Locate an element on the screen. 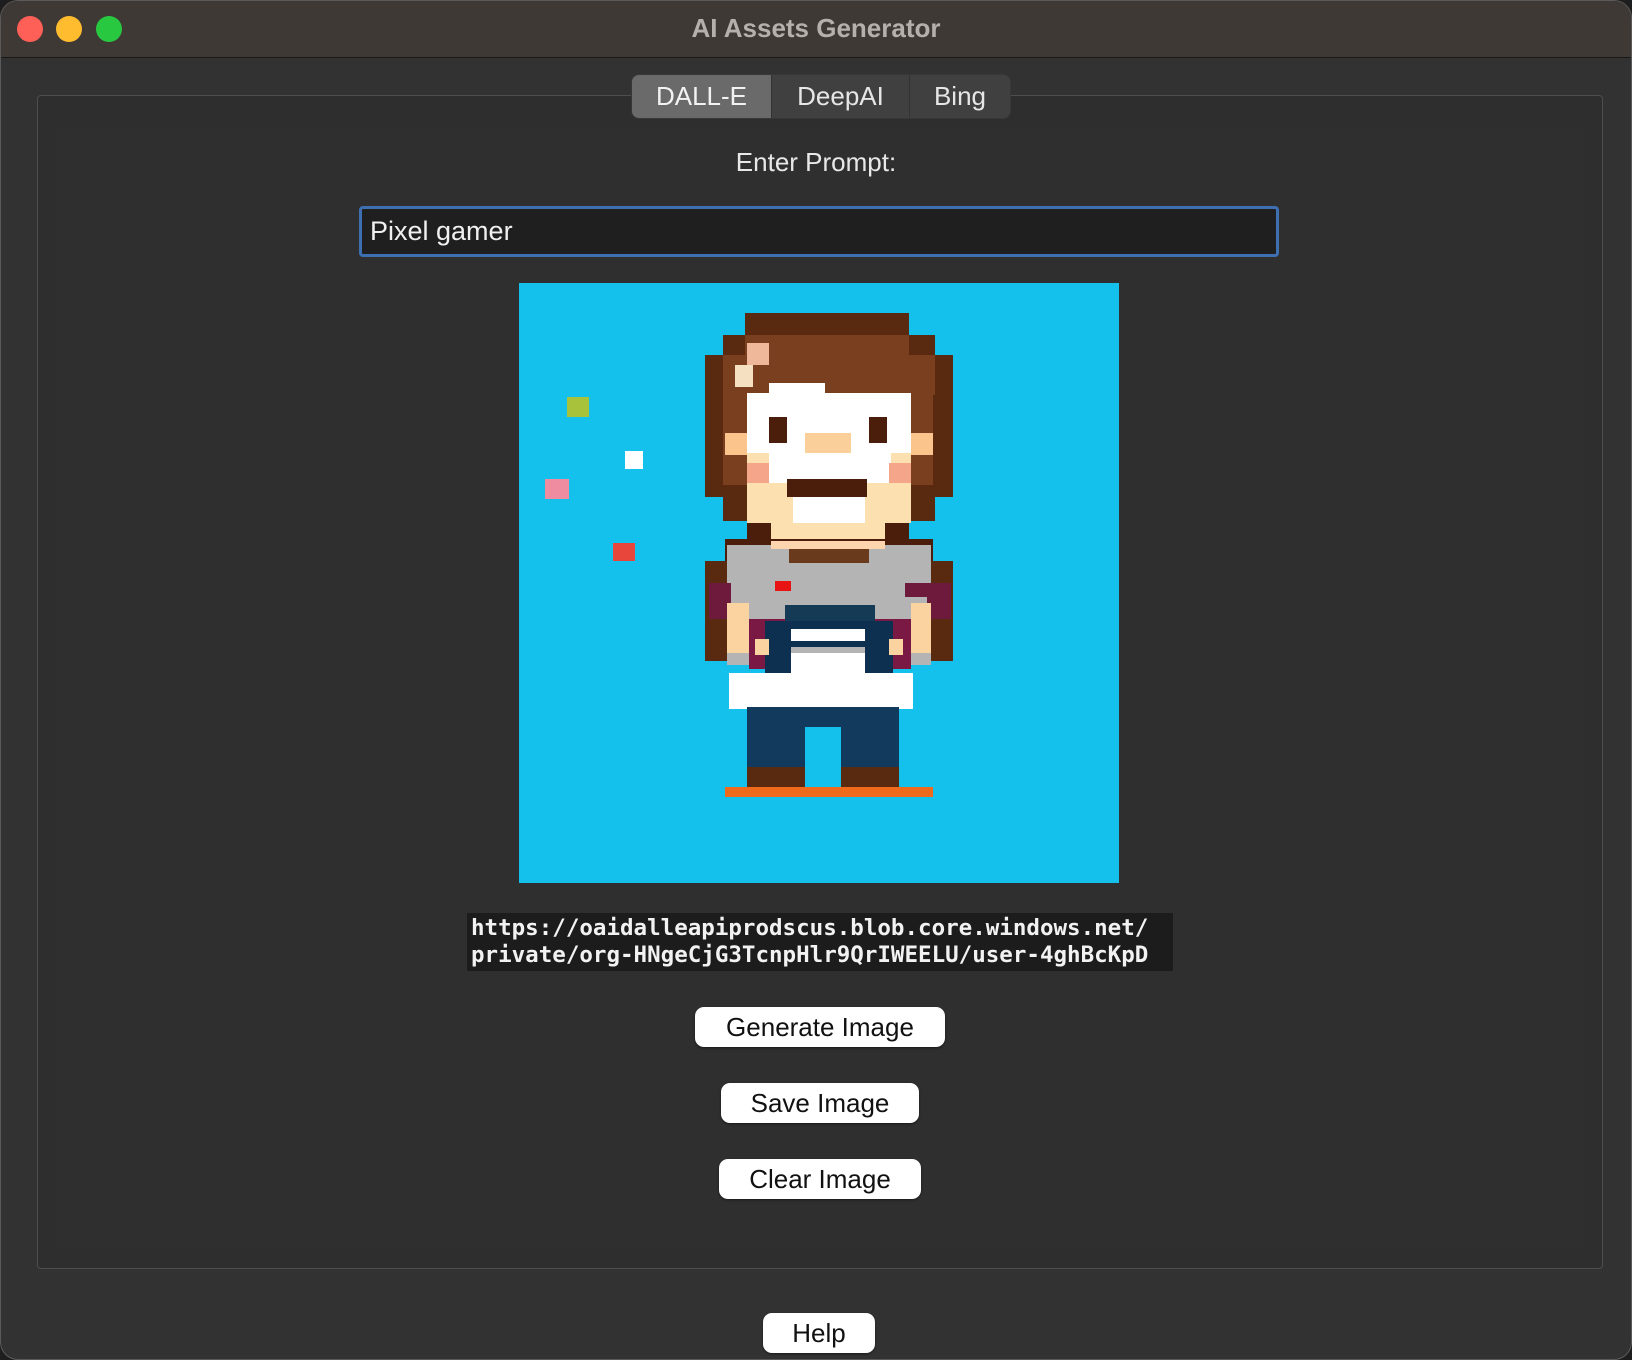 This screenshot has height=1360, width=1632. provider-tabs: DALL-E DeepAI Bing is located at coordinates (821, 96).